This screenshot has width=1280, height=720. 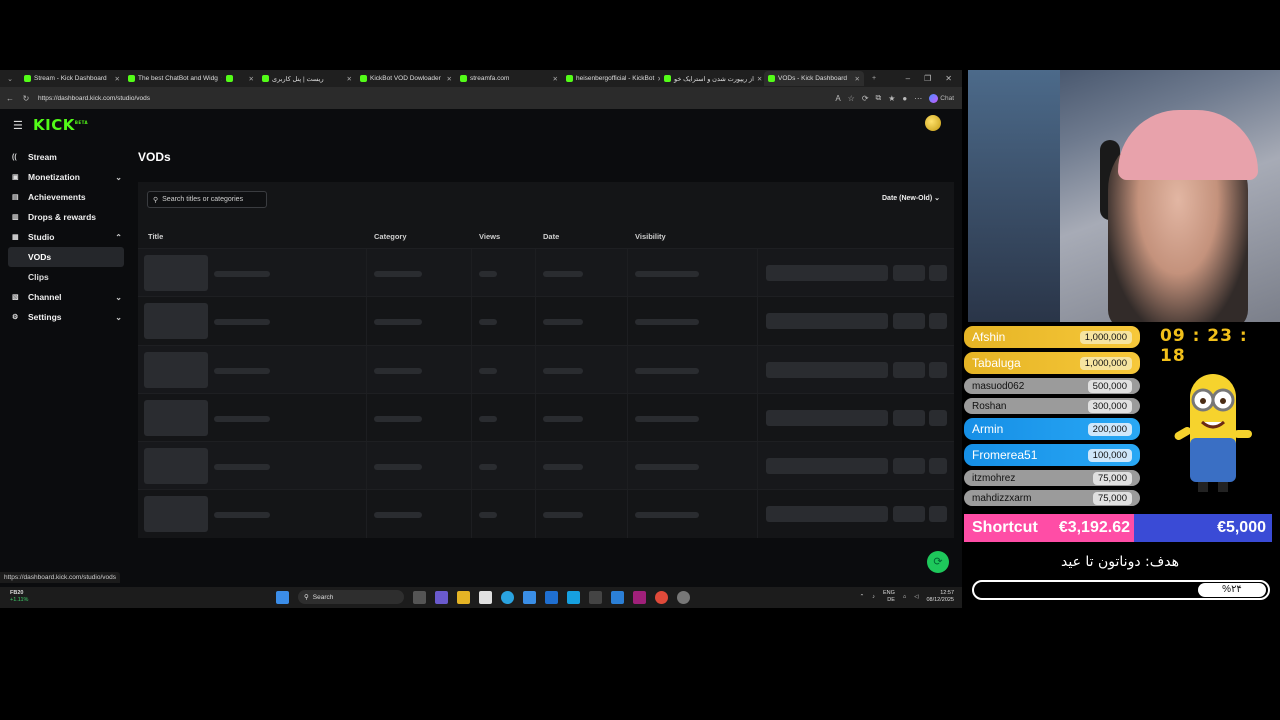 I want to click on start-icon, so click(x=282, y=597).